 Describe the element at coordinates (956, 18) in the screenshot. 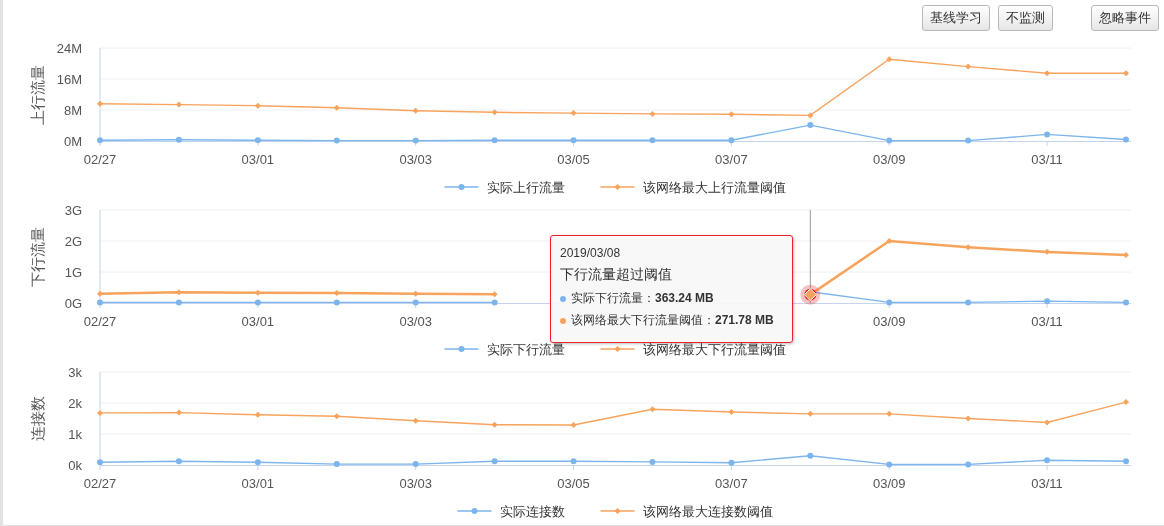

I see `toolbar-button: 基线学习` at that location.